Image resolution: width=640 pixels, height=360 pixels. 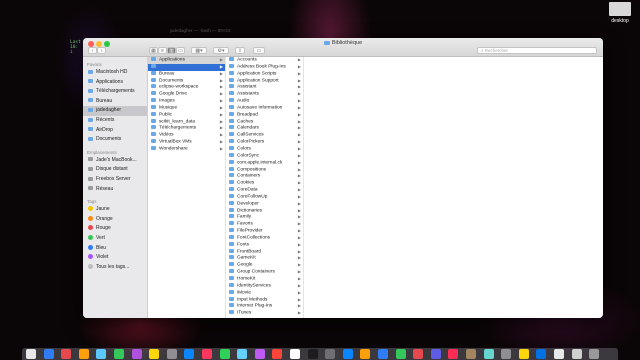 What do you see at coordinates (199, 50) in the screenshot?
I see `group-button: ▦▾` at bounding box center [199, 50].